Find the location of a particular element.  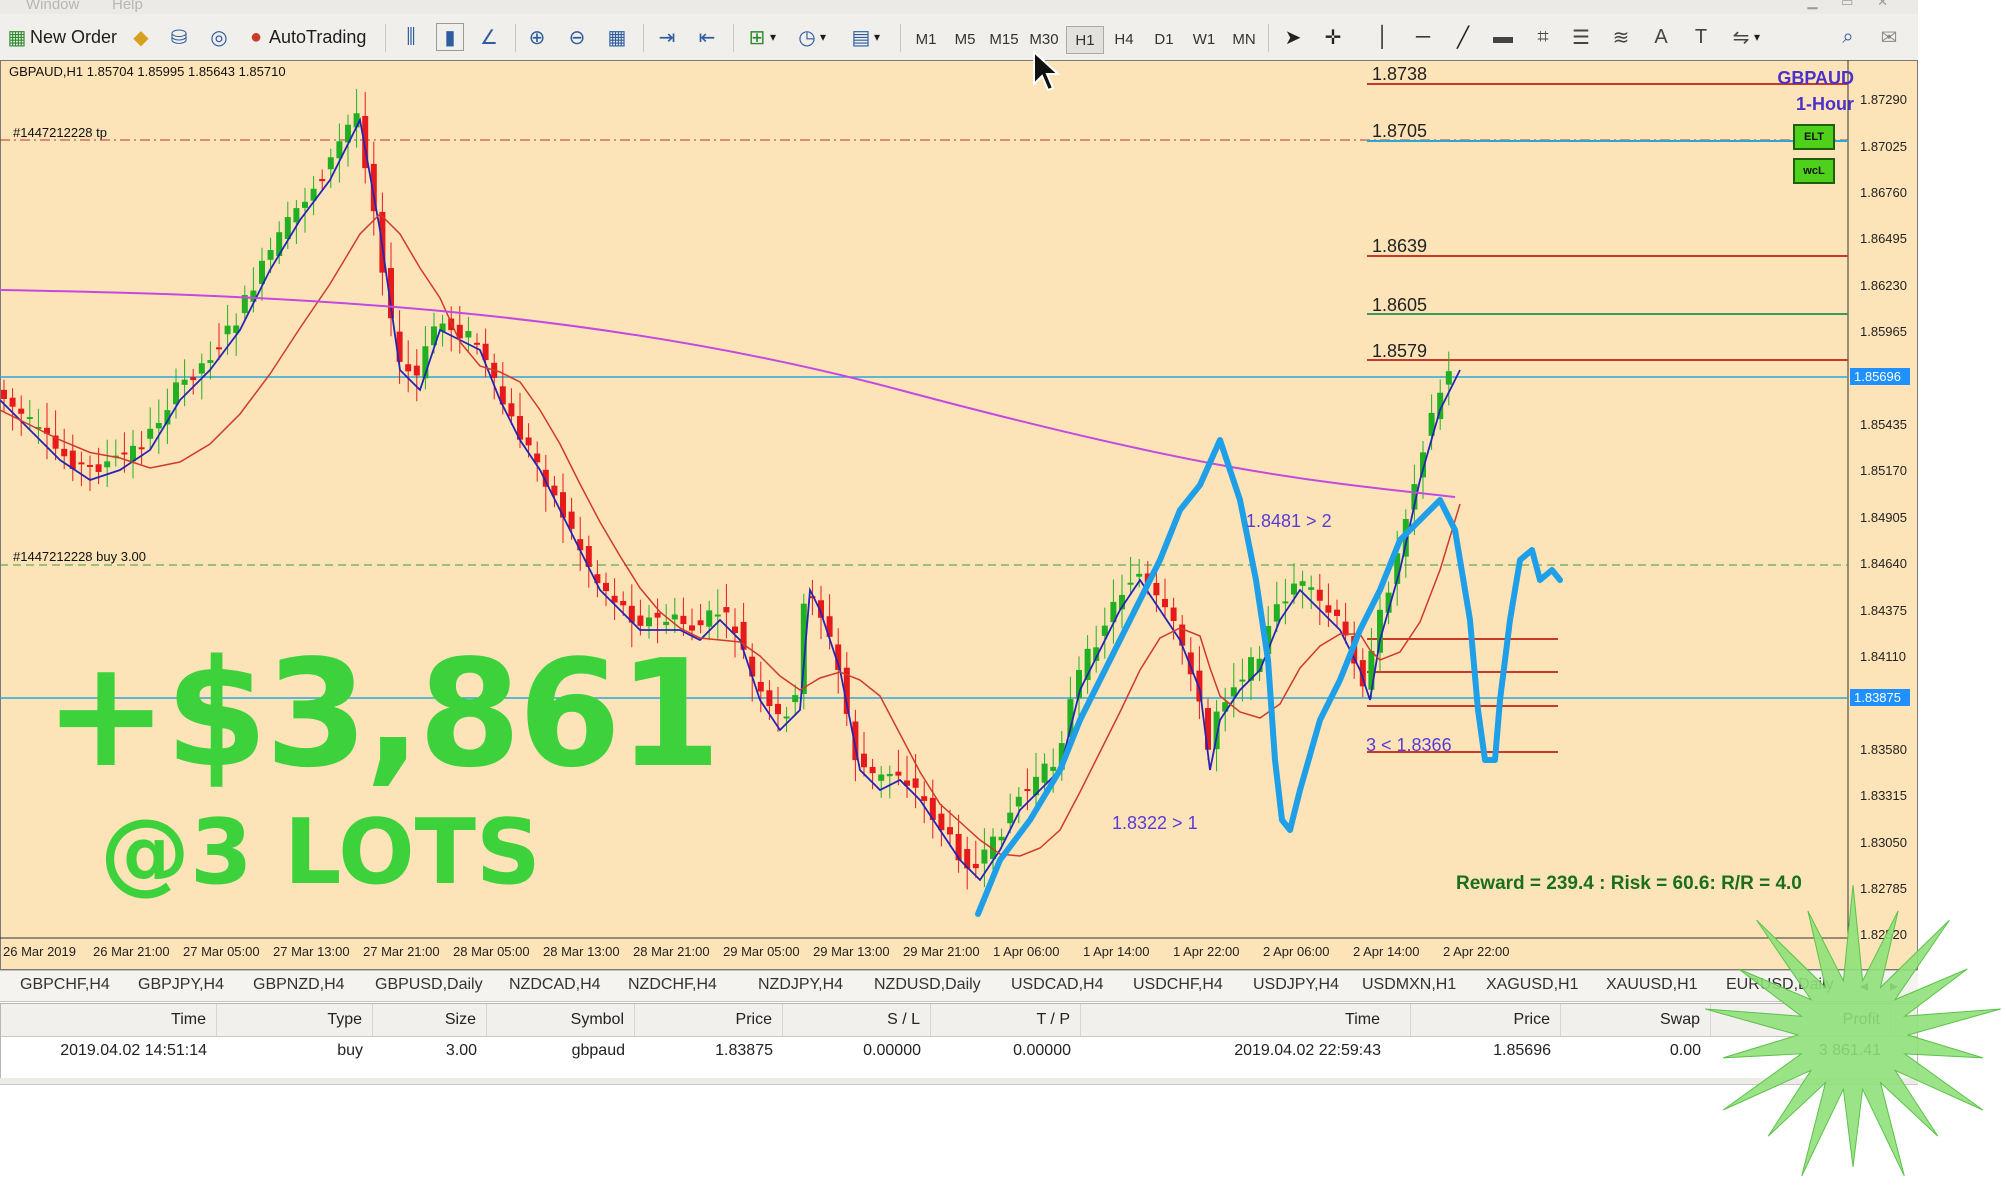

lots-overlay: @3 LOTS is located at coordinates (320, 852).